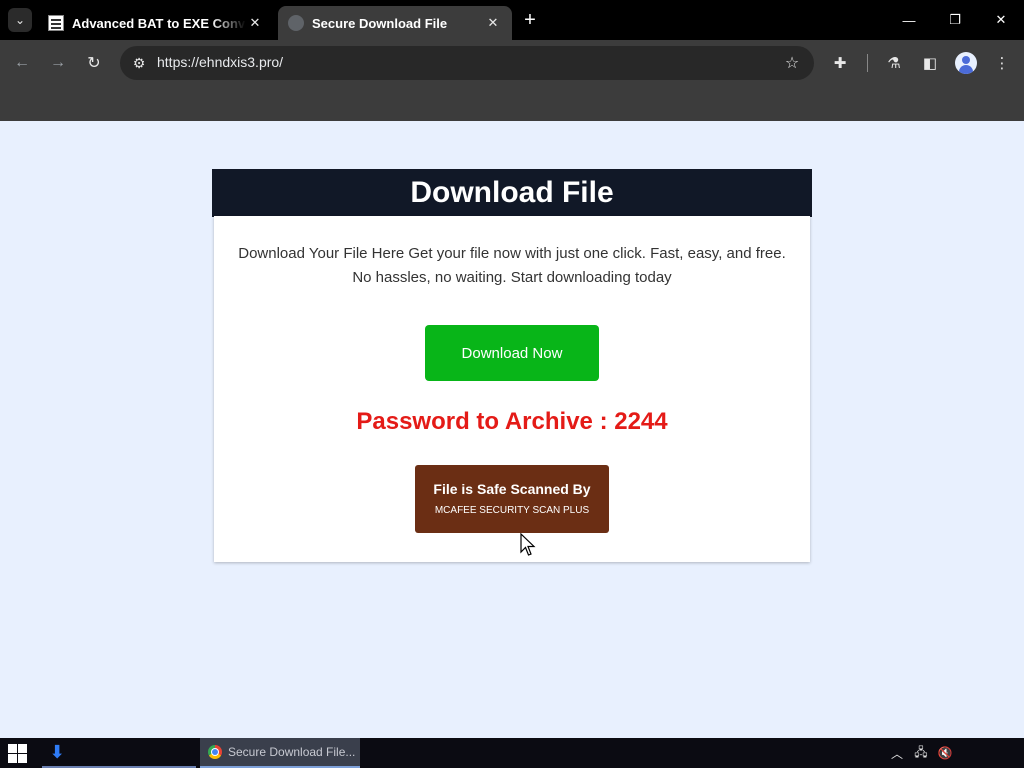 The height and width of the screenshot is (768, 1024). Describe the element at coordinates (20, 20) in the screenshot. I see `chevron-down-icon: ⌄` at that location.